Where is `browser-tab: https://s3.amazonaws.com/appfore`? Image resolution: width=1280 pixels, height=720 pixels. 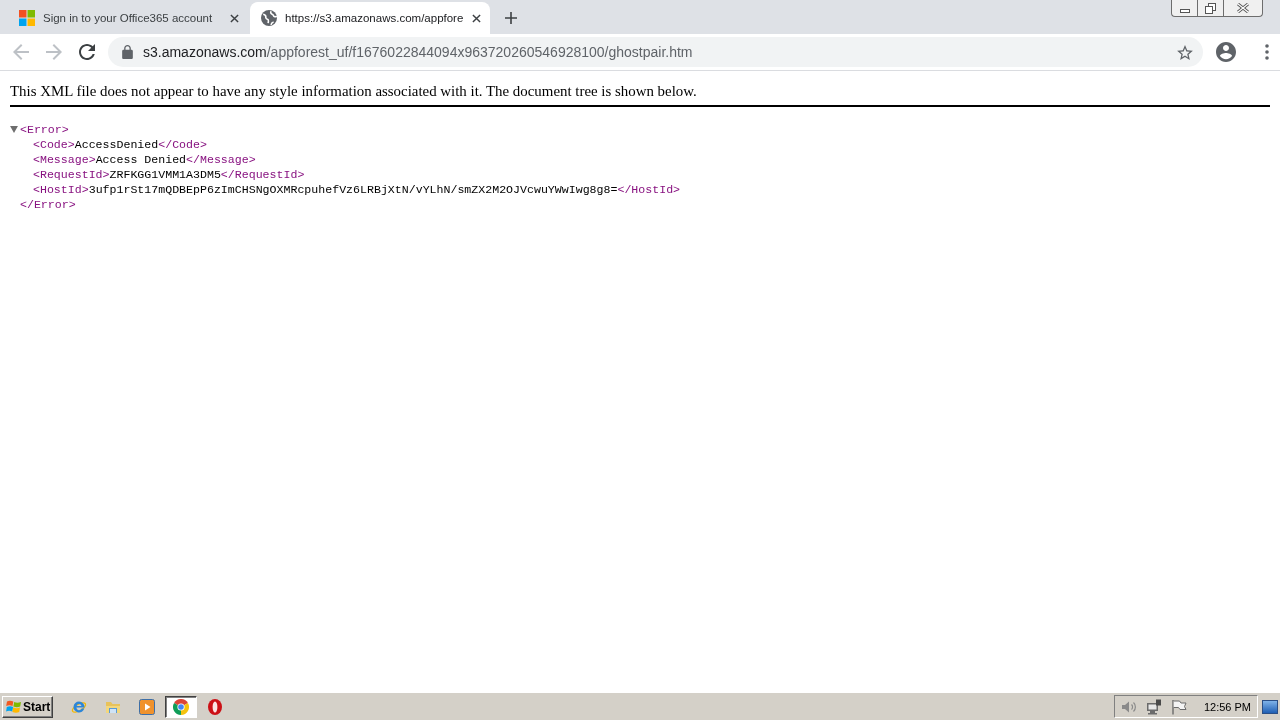
browser-tab: https://s3.amazonaws.com/appfore is located at coordinates (370, 18).